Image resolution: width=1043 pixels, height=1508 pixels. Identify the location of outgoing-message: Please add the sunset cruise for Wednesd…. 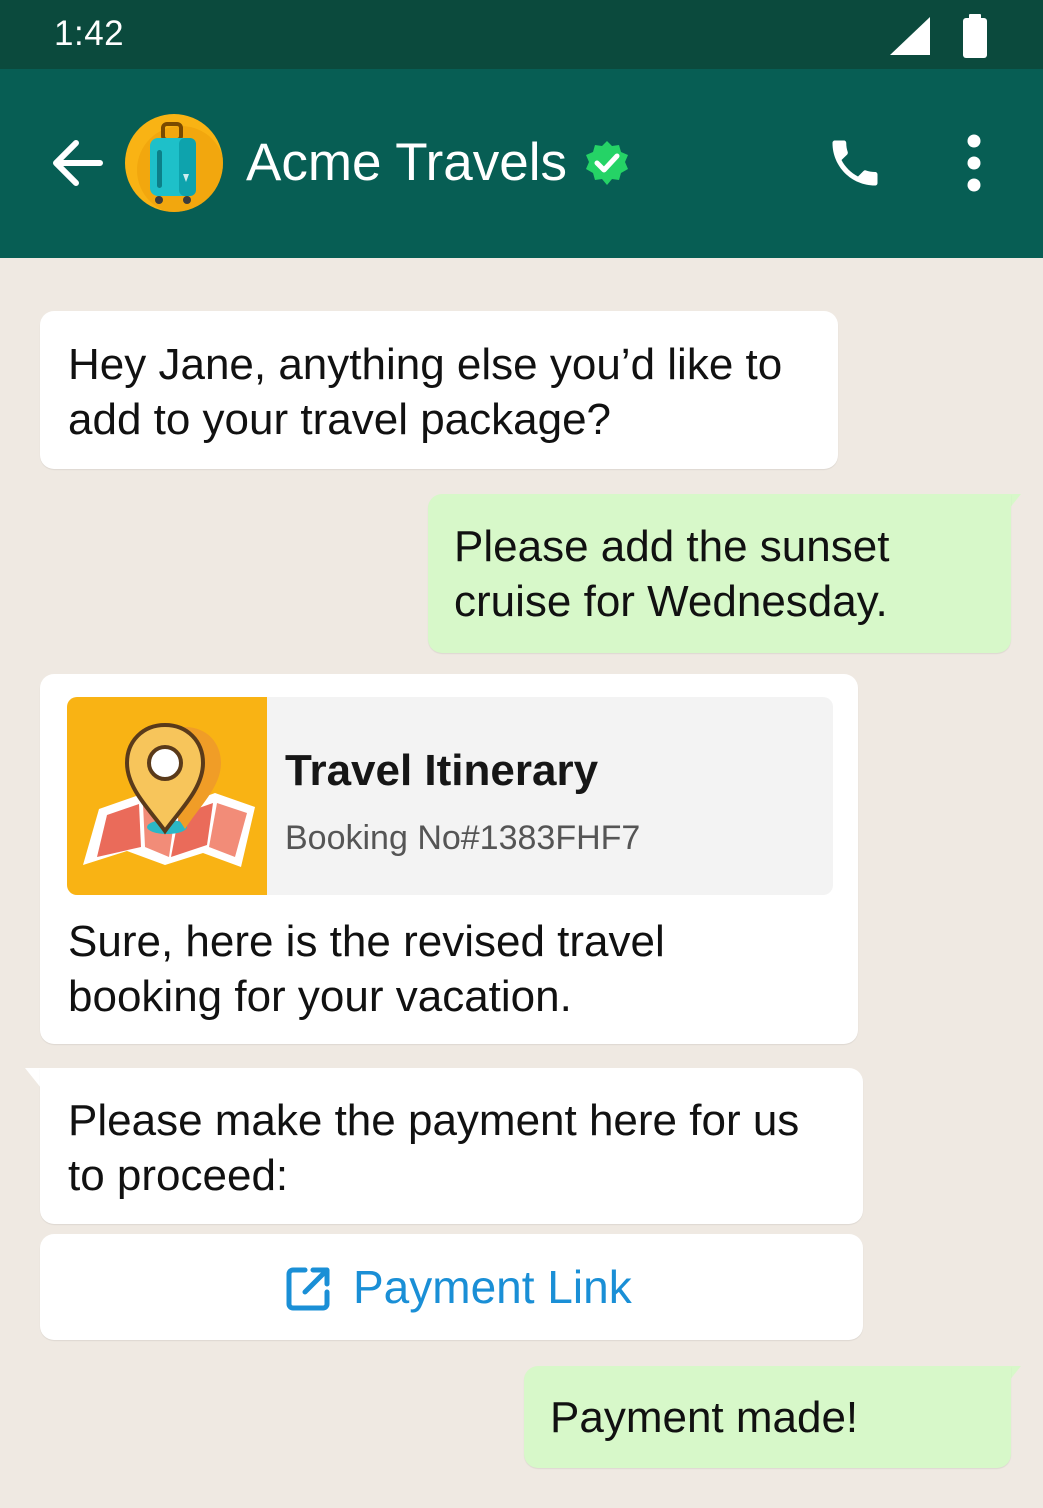
(719, 573).